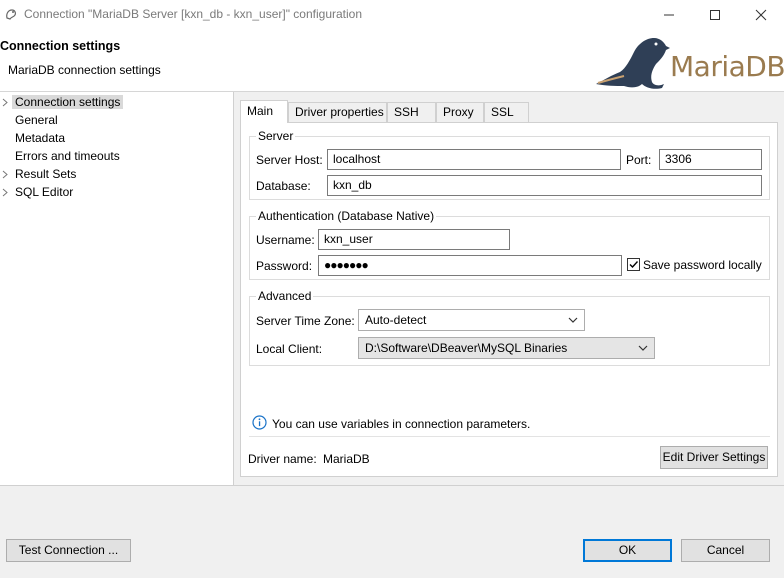 The image size is (784, 578). Describe the element at coordinates (460, 112) in the screenshot. I see `tab-proxy: Proxy` at that location.